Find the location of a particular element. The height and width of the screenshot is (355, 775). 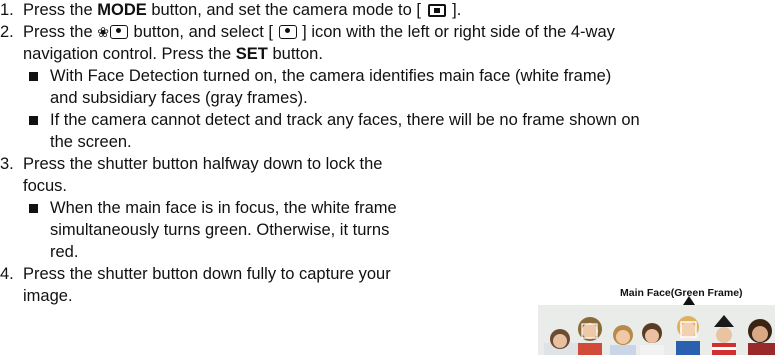

set-button-label: SET is located at coordinates (251, 54).